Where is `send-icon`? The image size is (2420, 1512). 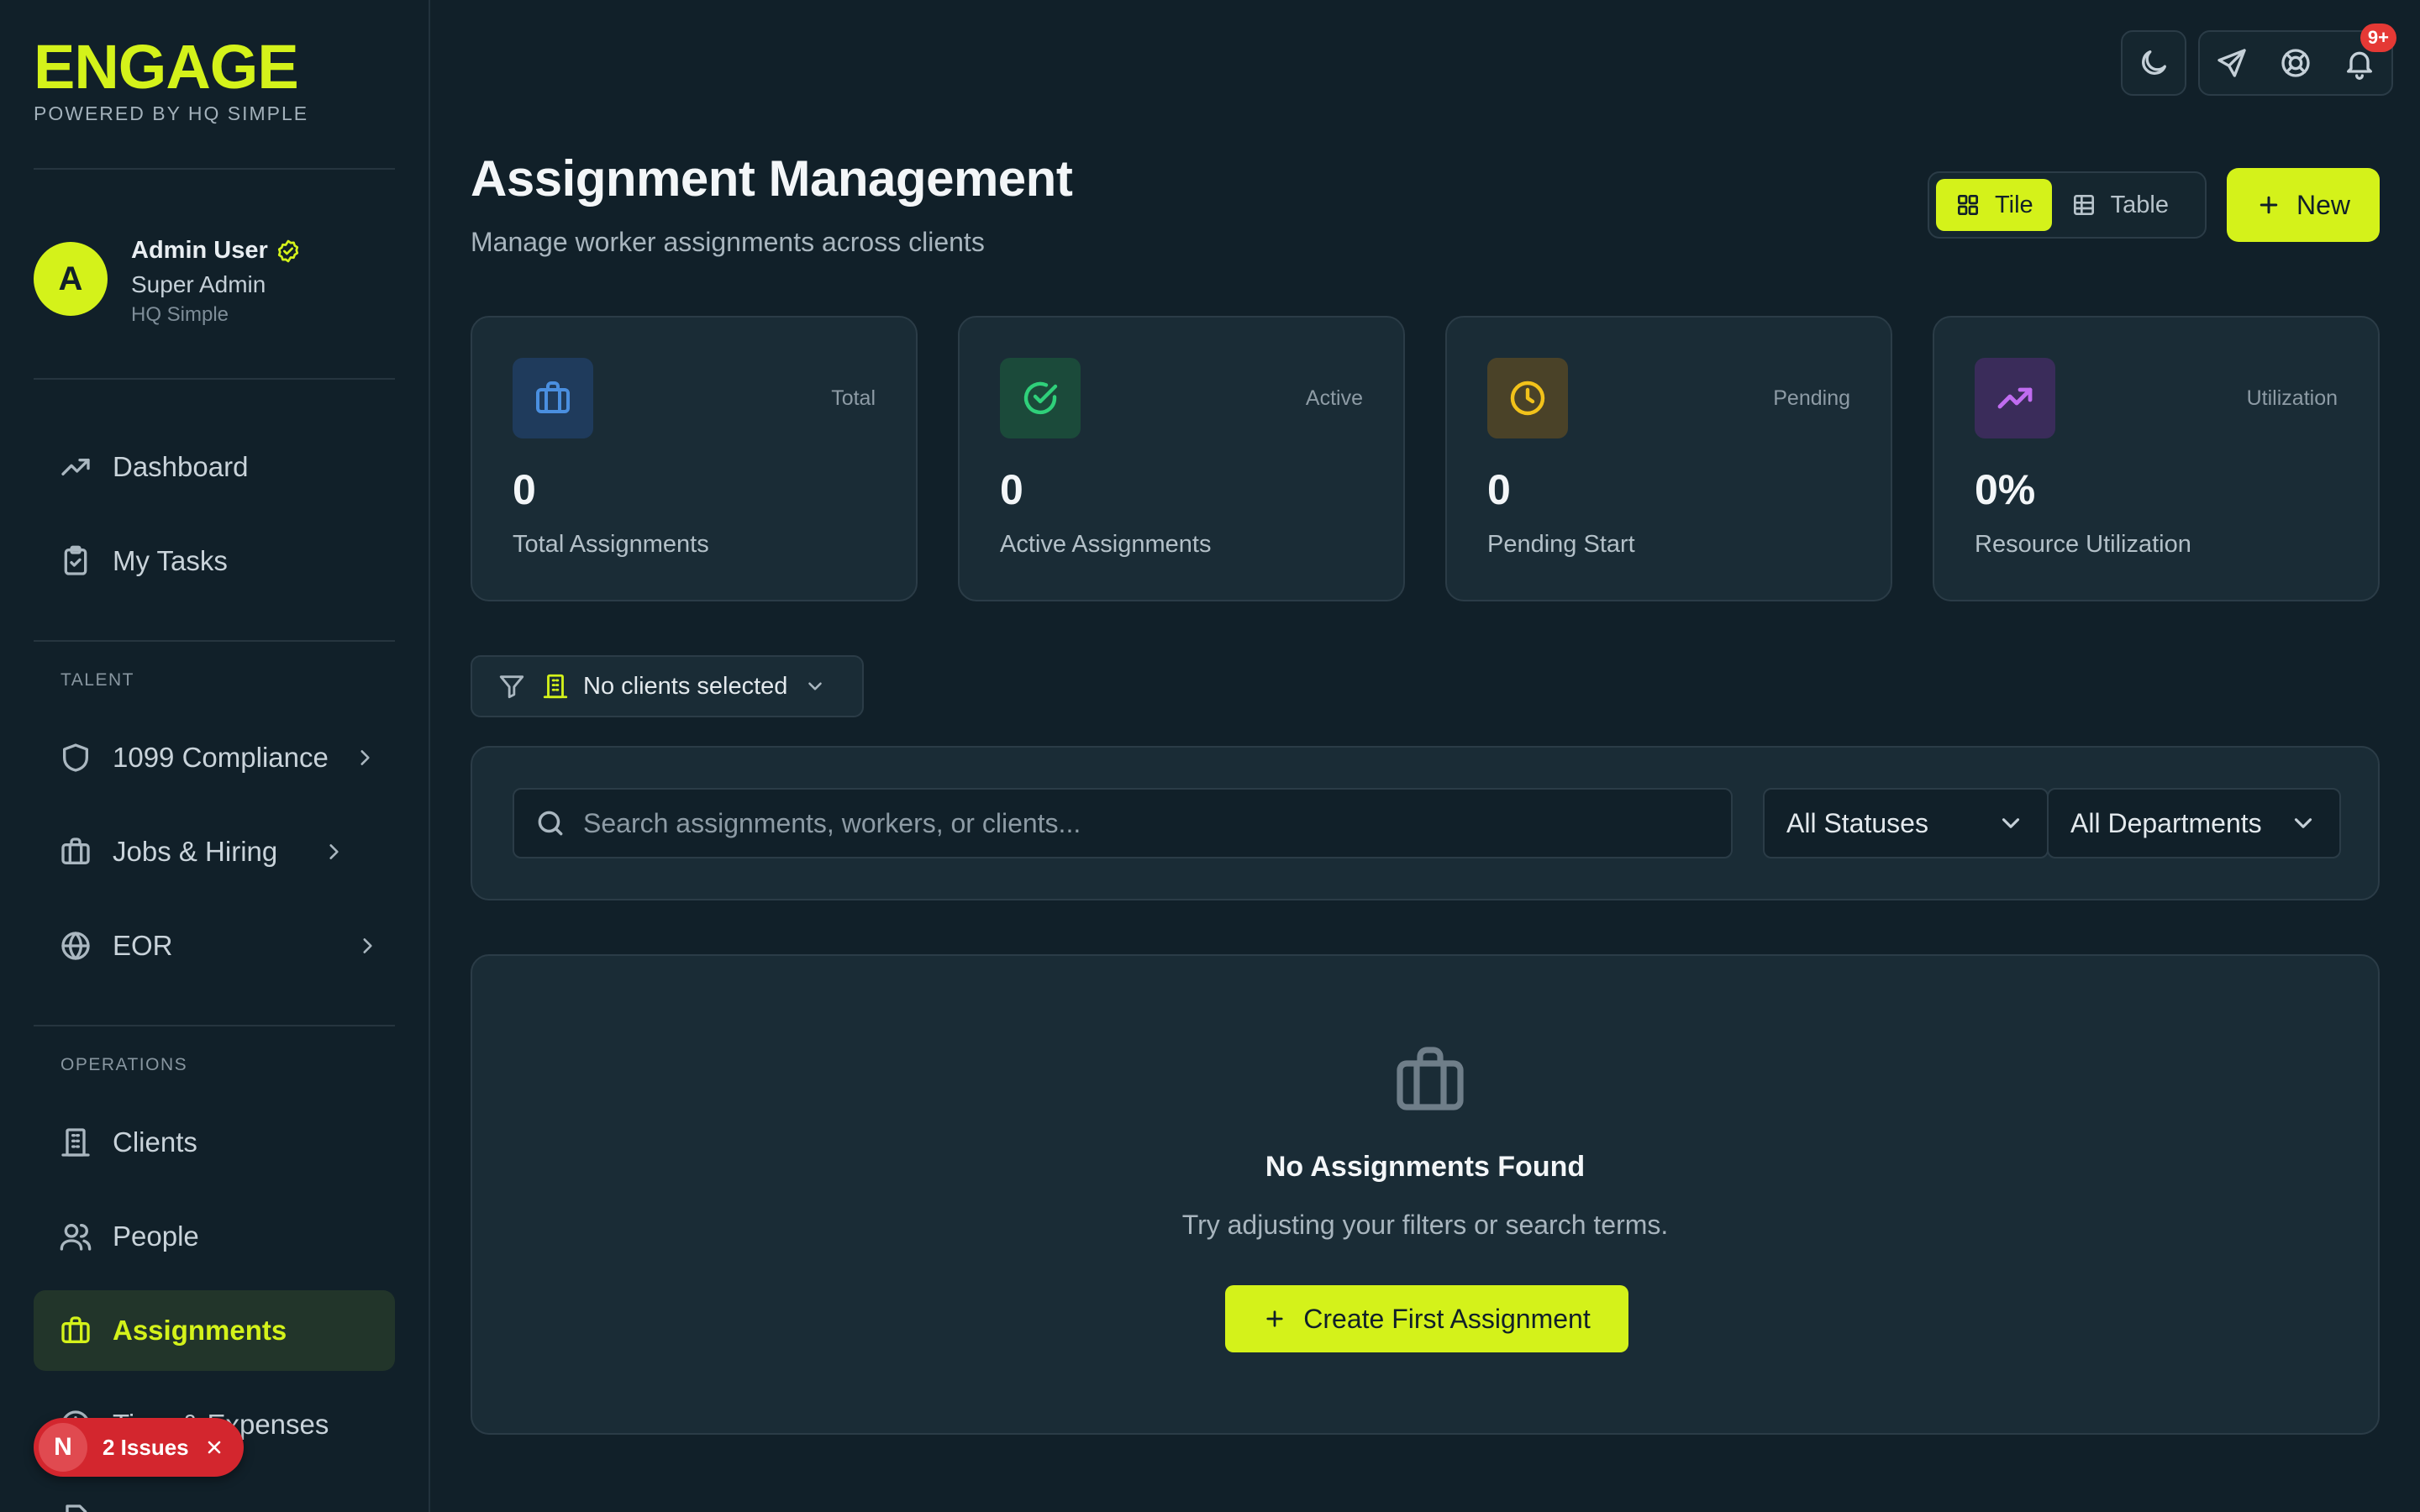
send-icon is located at coordinates (2232, 63).